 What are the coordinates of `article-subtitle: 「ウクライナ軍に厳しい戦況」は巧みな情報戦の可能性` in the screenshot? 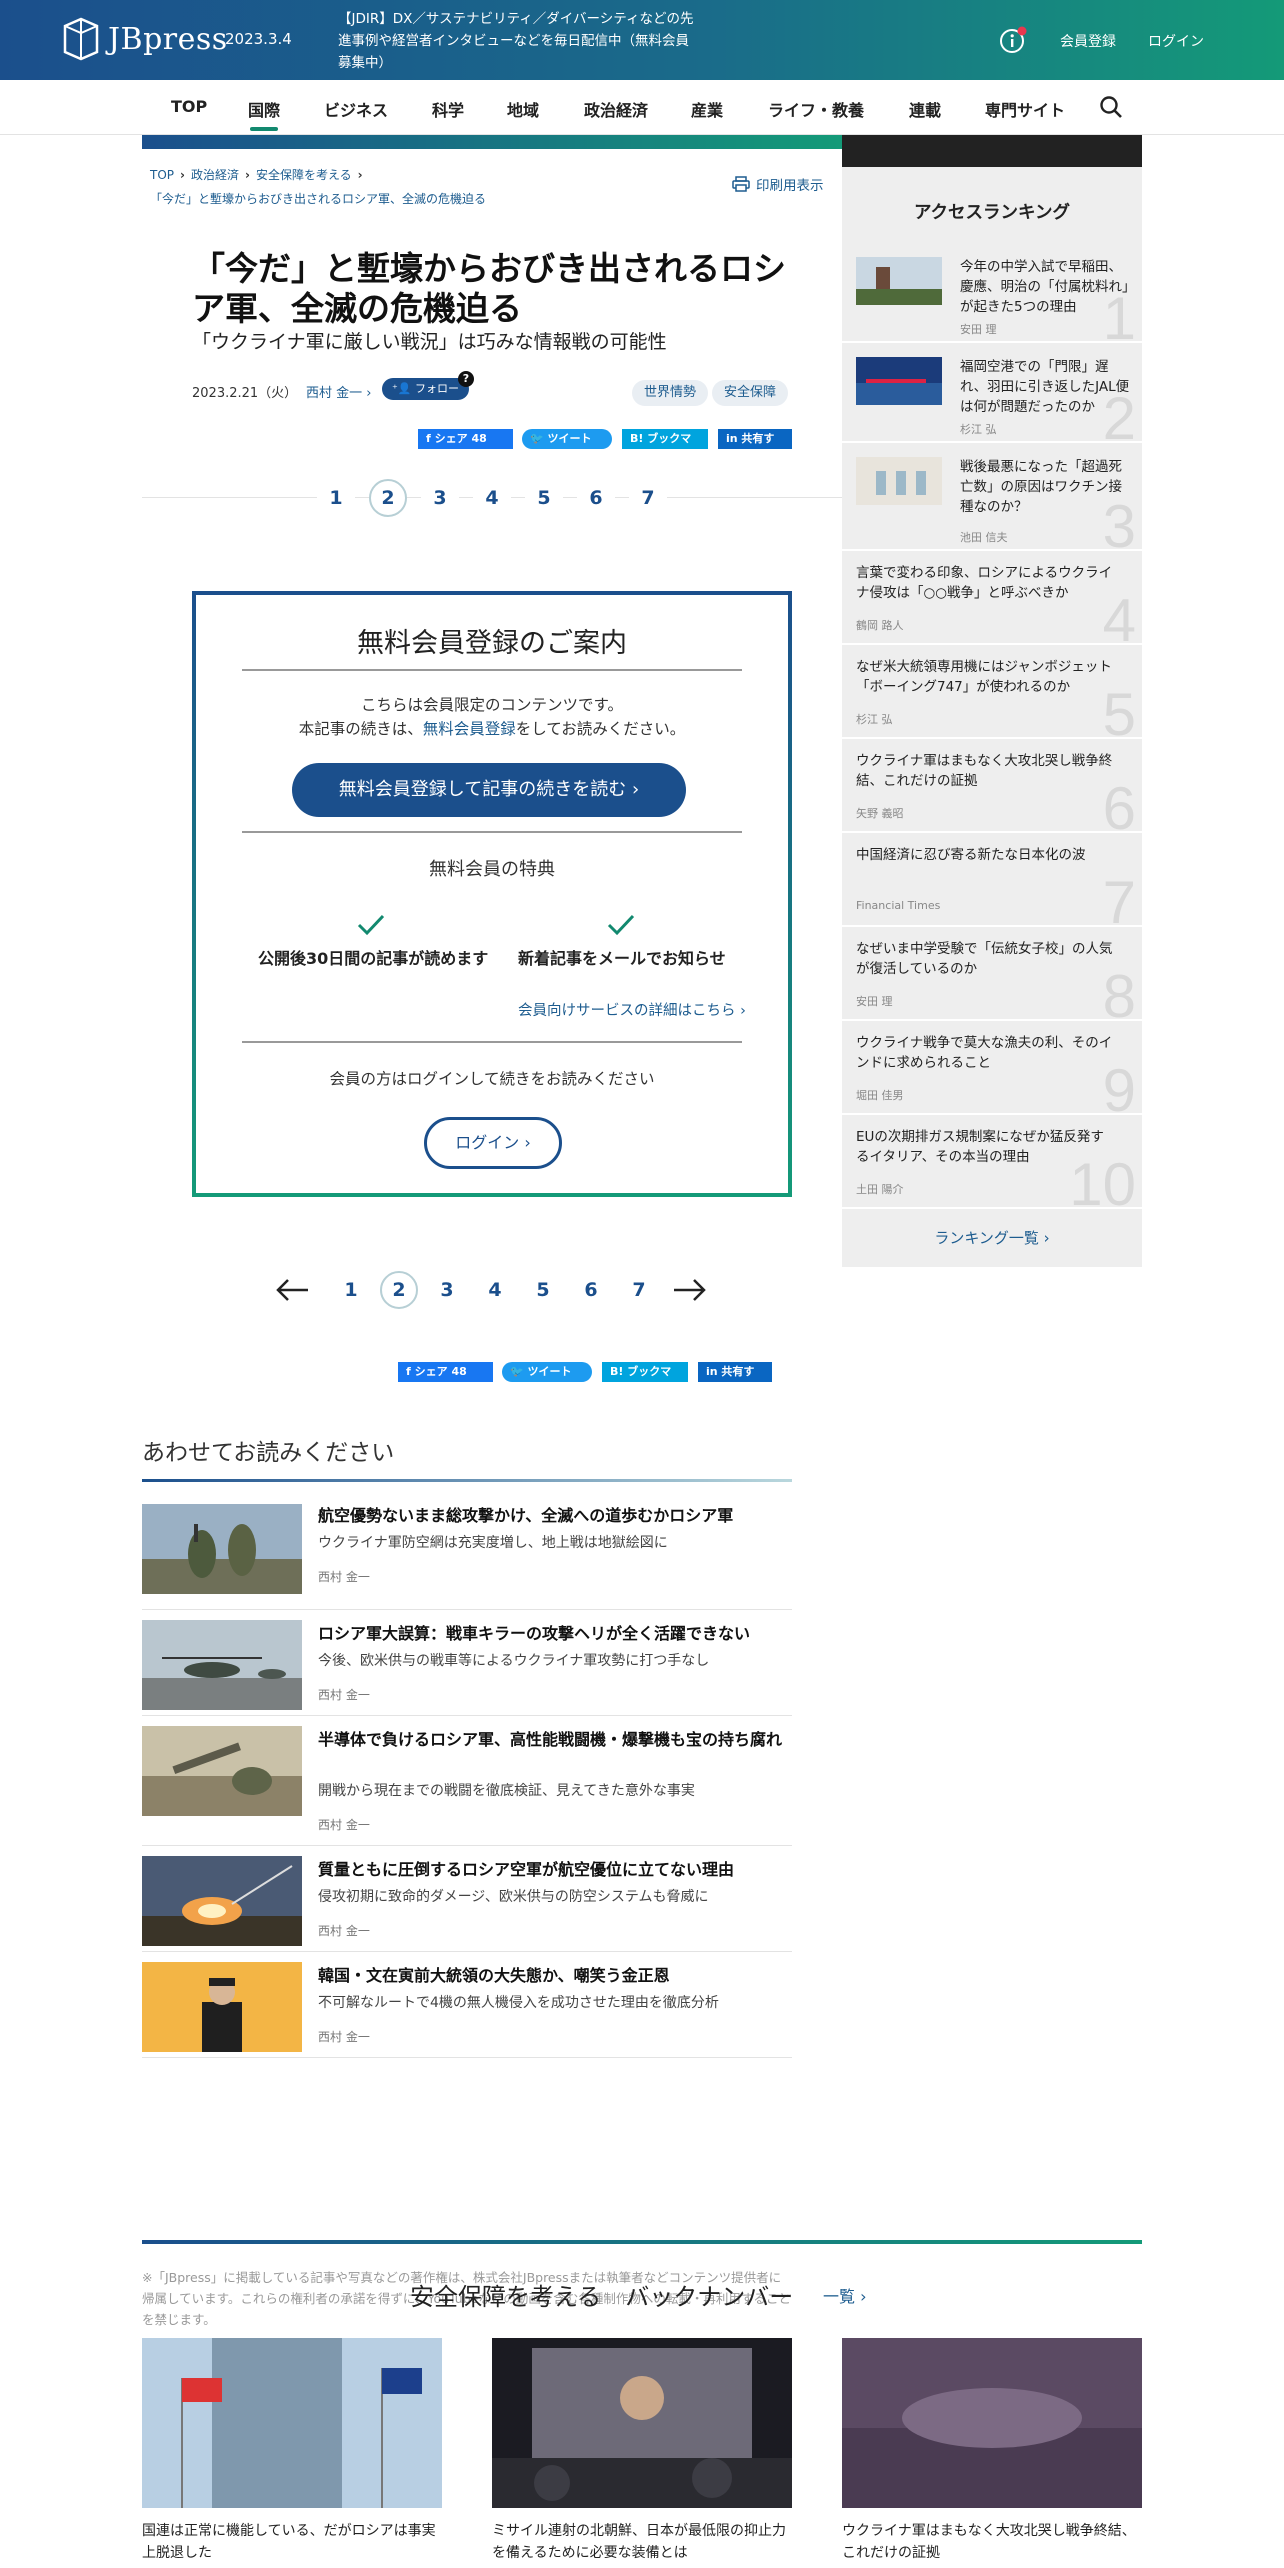 It's located at (429, 342).